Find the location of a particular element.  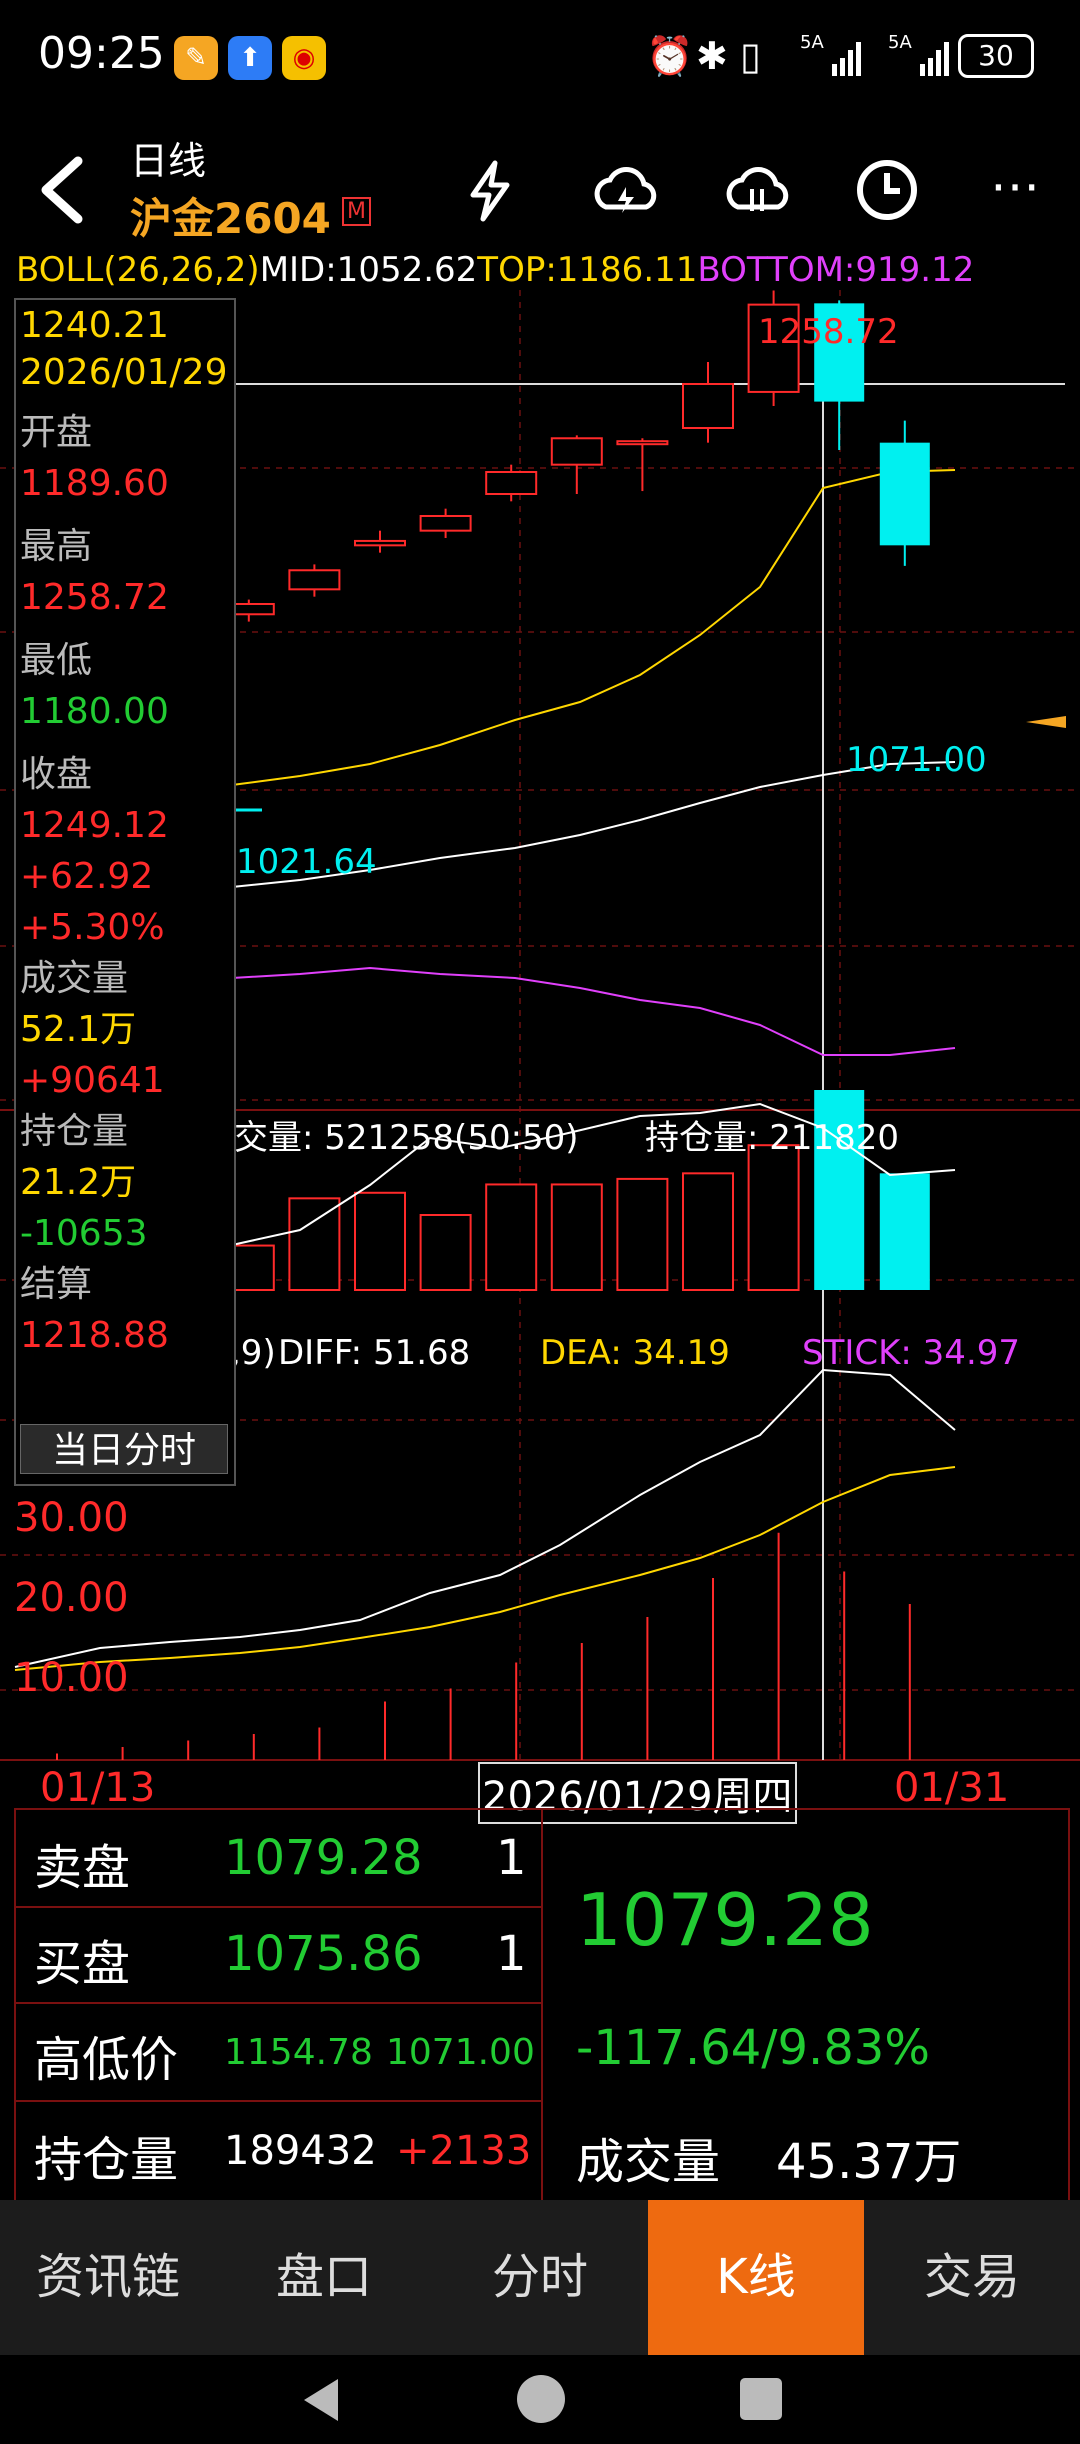

info-change: +62.92 is located at coordinates (87, 876).